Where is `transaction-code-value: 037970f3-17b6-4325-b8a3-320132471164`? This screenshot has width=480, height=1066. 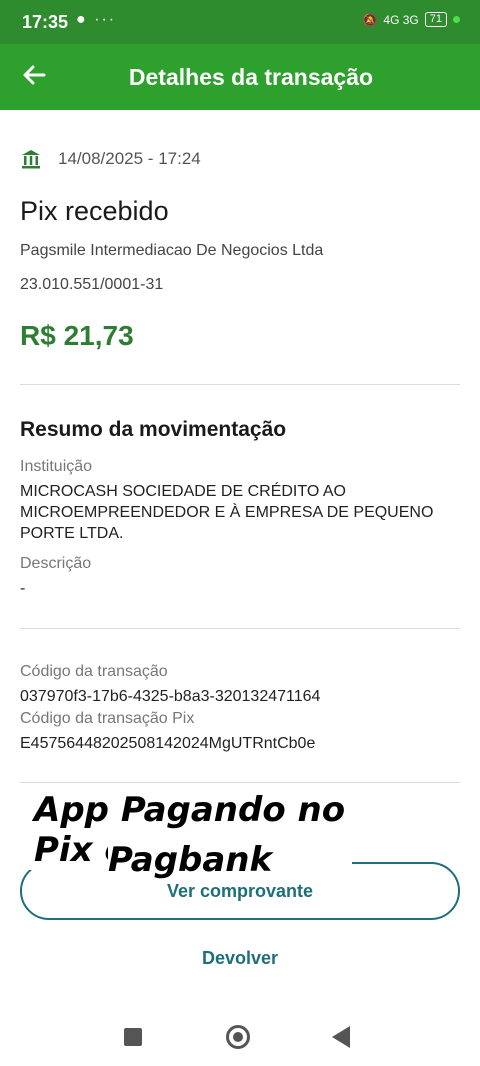 transaction-code-value: 037970f3-17b6-4325-b8a3-320132471164 is located at coordinates (170, 696).